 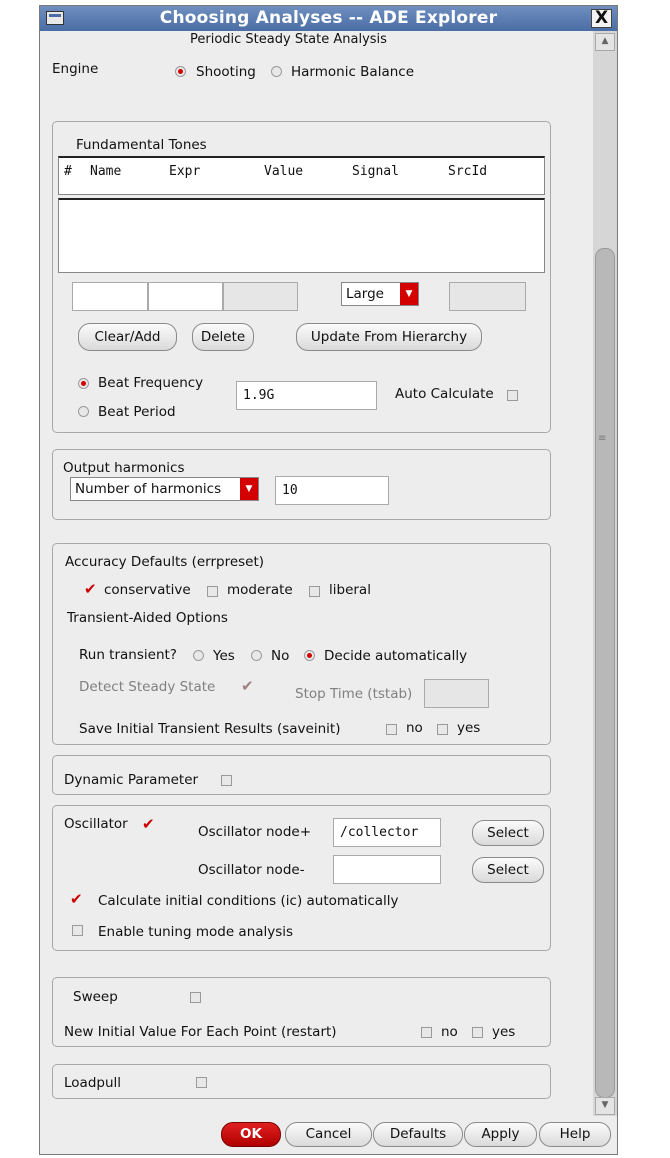 I want to click on vertical-scrollbar: ▲ ≡ ▼, so click(x=605, y=573).